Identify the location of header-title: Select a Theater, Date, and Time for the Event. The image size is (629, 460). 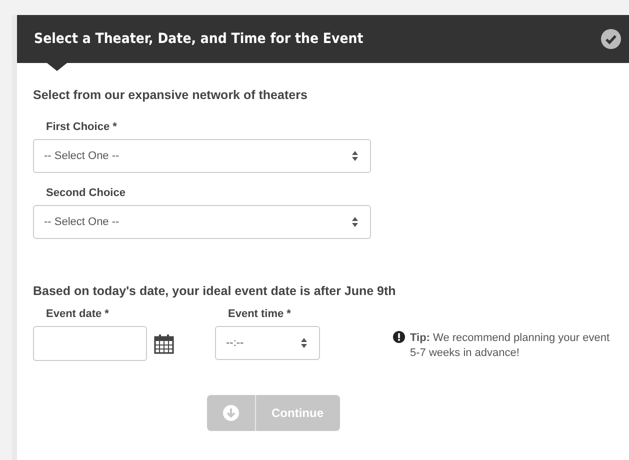
(199, 39).